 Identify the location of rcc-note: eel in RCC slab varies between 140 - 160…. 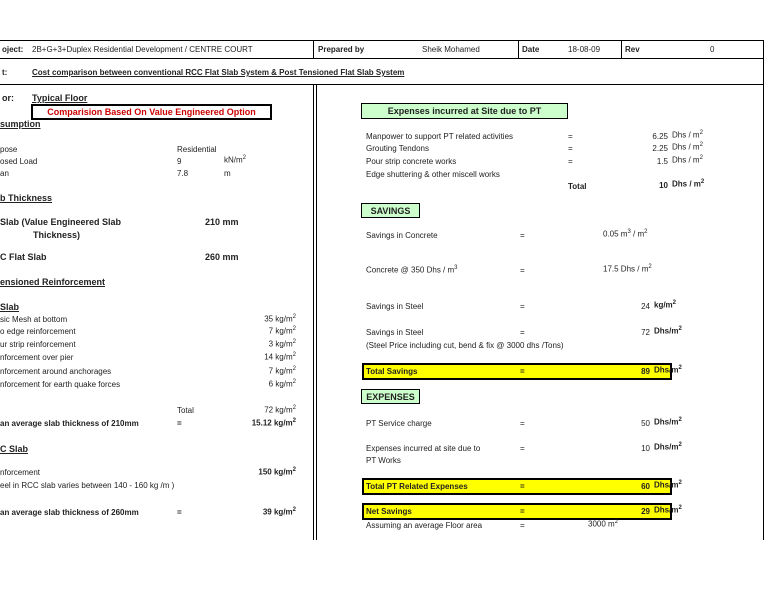
(87, 485).